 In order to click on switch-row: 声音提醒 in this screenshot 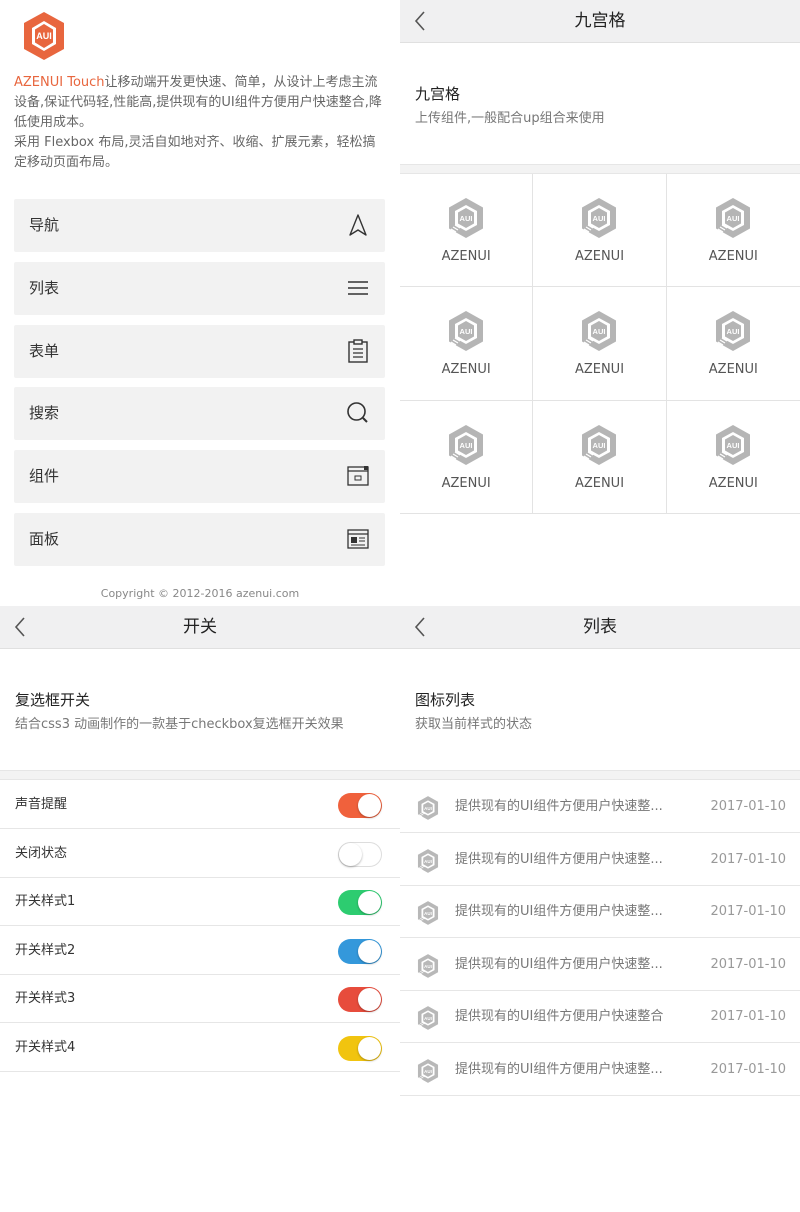, I will do `click(200, 805)`.